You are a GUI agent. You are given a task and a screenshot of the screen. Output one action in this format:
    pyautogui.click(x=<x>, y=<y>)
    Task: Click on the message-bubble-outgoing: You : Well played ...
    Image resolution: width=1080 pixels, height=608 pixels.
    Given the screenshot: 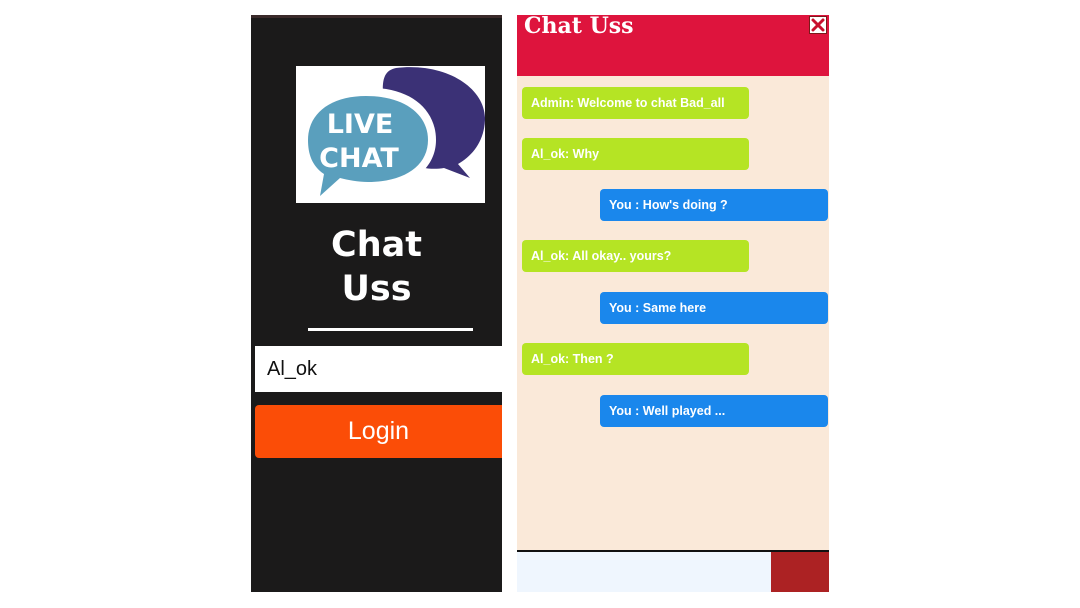 What is the action you would take?
    pyautogui.click(x=714, y=411)
    